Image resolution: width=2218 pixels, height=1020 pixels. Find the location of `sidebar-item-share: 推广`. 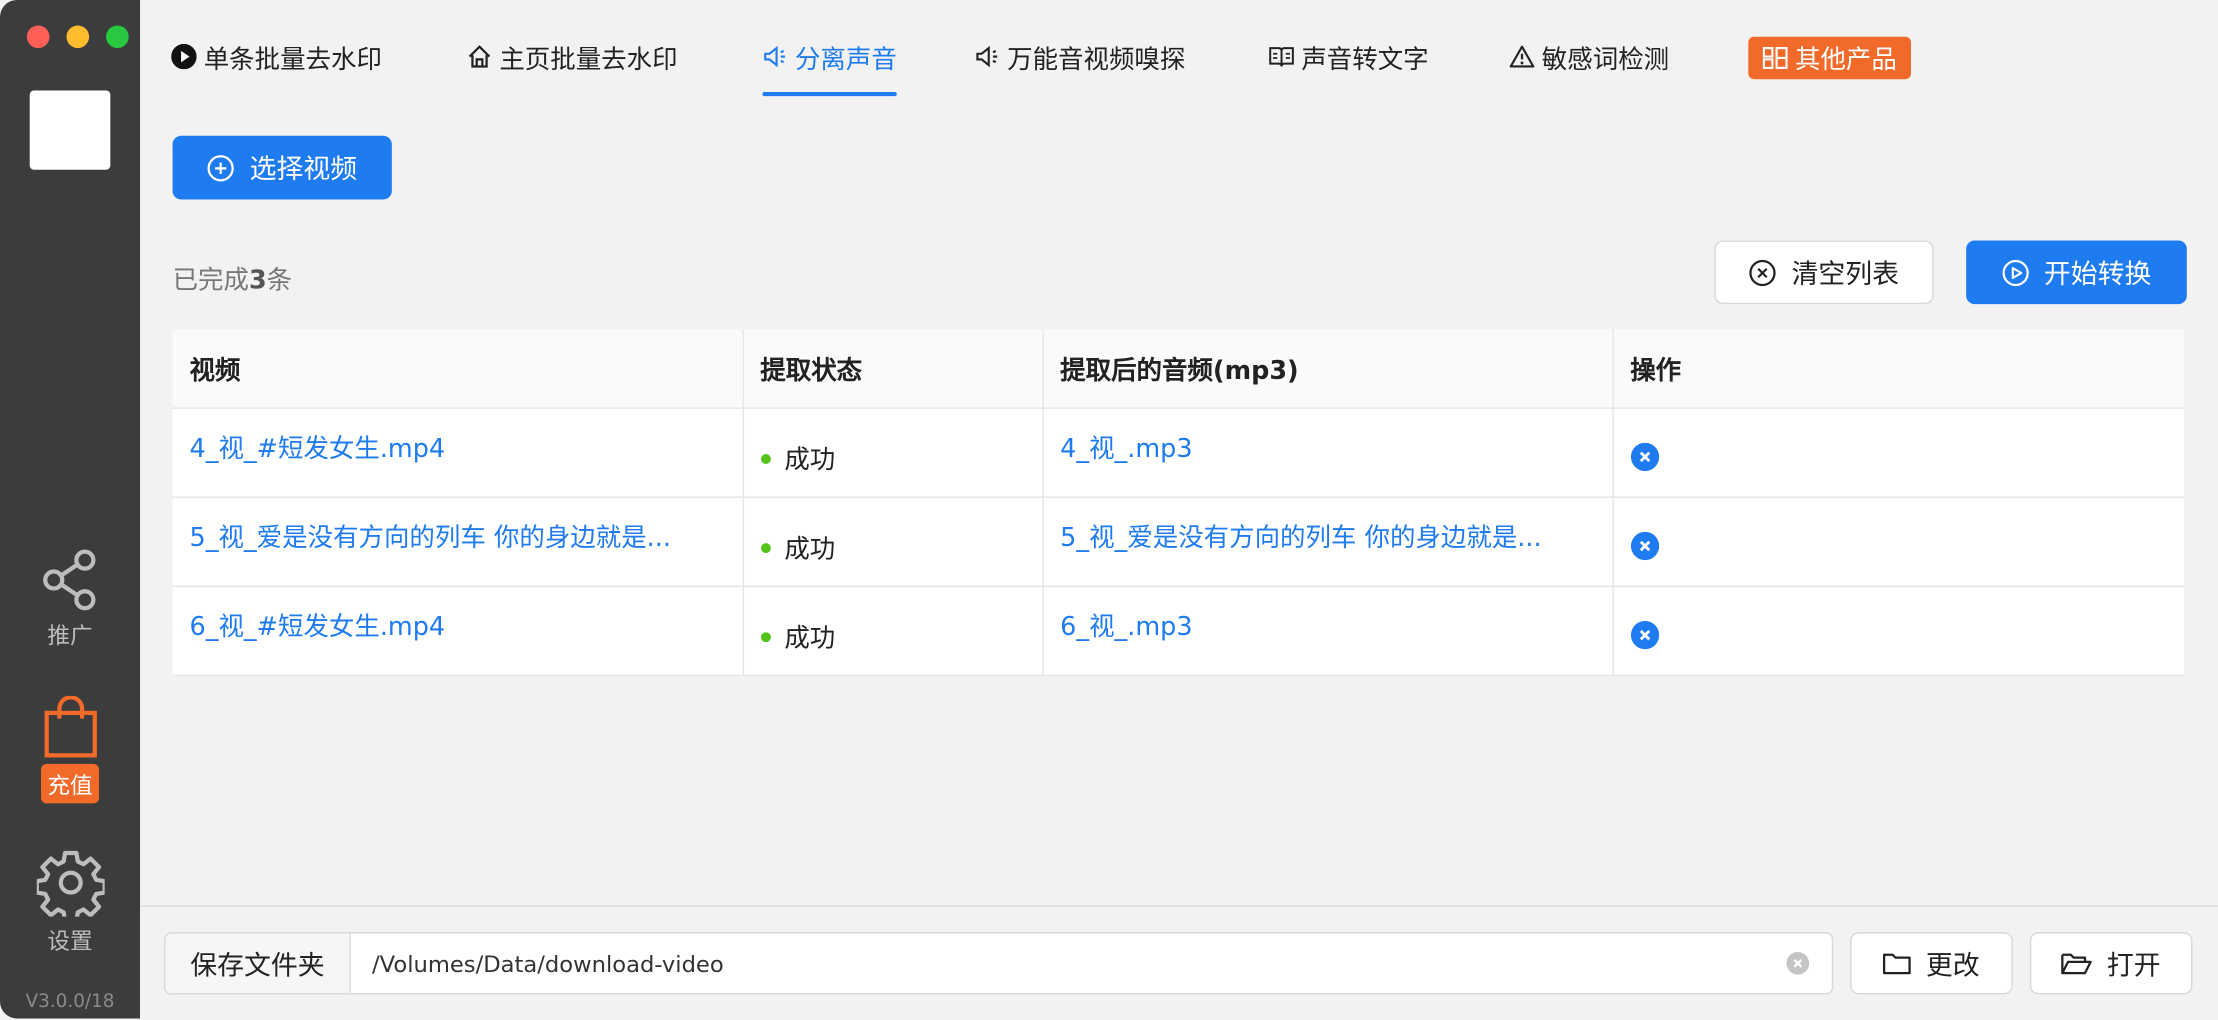

sidebar-item-share: 推广 is located at coordinates (70, 600).